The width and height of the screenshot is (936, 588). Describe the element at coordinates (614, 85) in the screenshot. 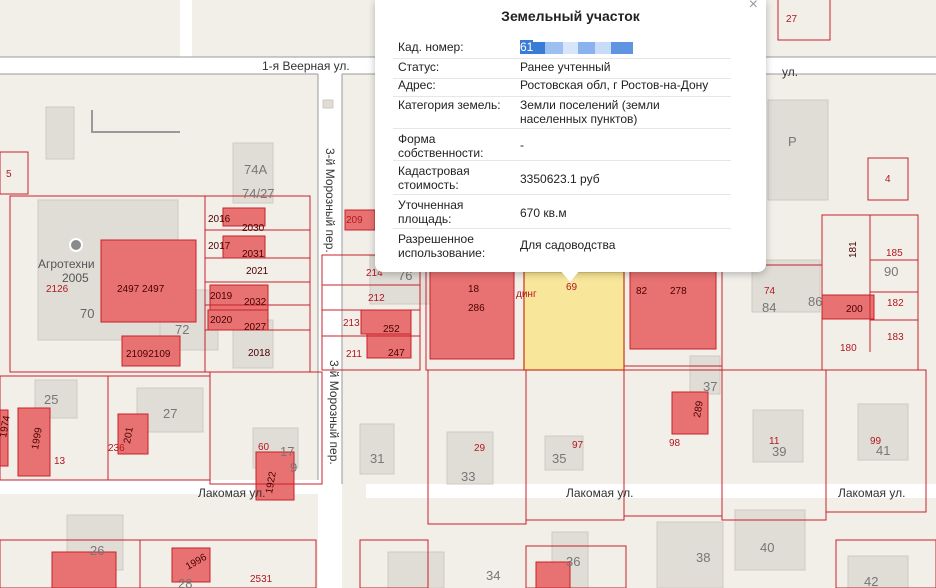

I see `address-value: Ростовская обл, г Ростов-на-Дону` at that location.